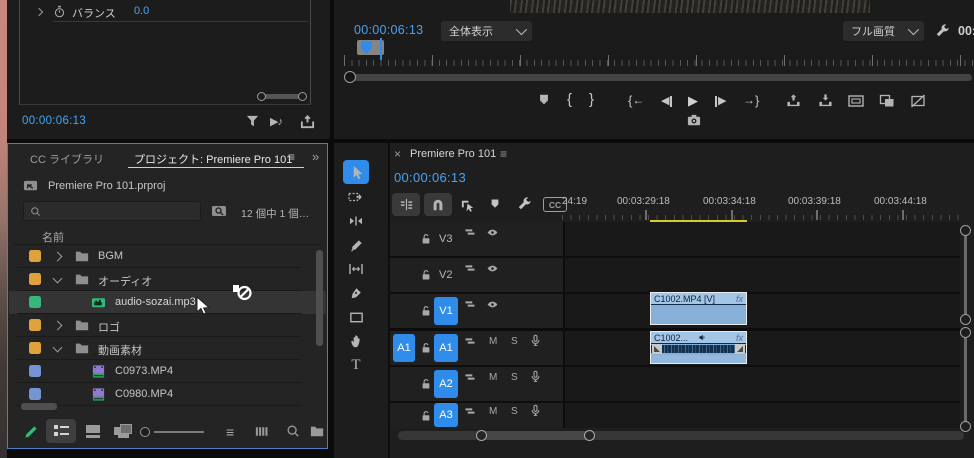 This screenshot has height=458, width=974. I want to click on rectangle-tool-button, so click(356, 317).